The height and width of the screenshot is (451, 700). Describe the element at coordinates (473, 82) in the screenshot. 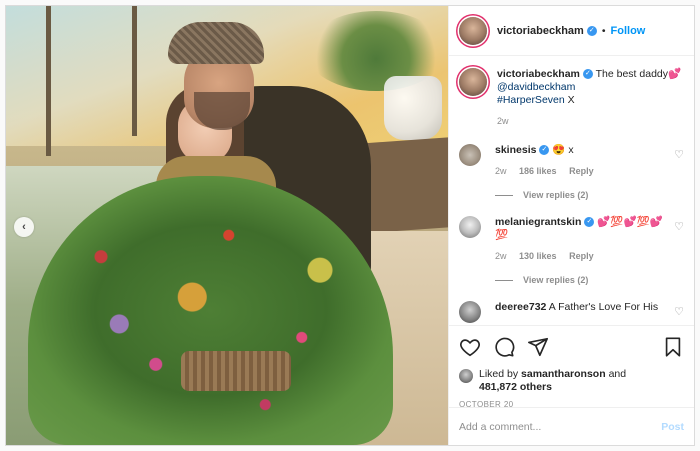

I see `caption-avatar` at that location.